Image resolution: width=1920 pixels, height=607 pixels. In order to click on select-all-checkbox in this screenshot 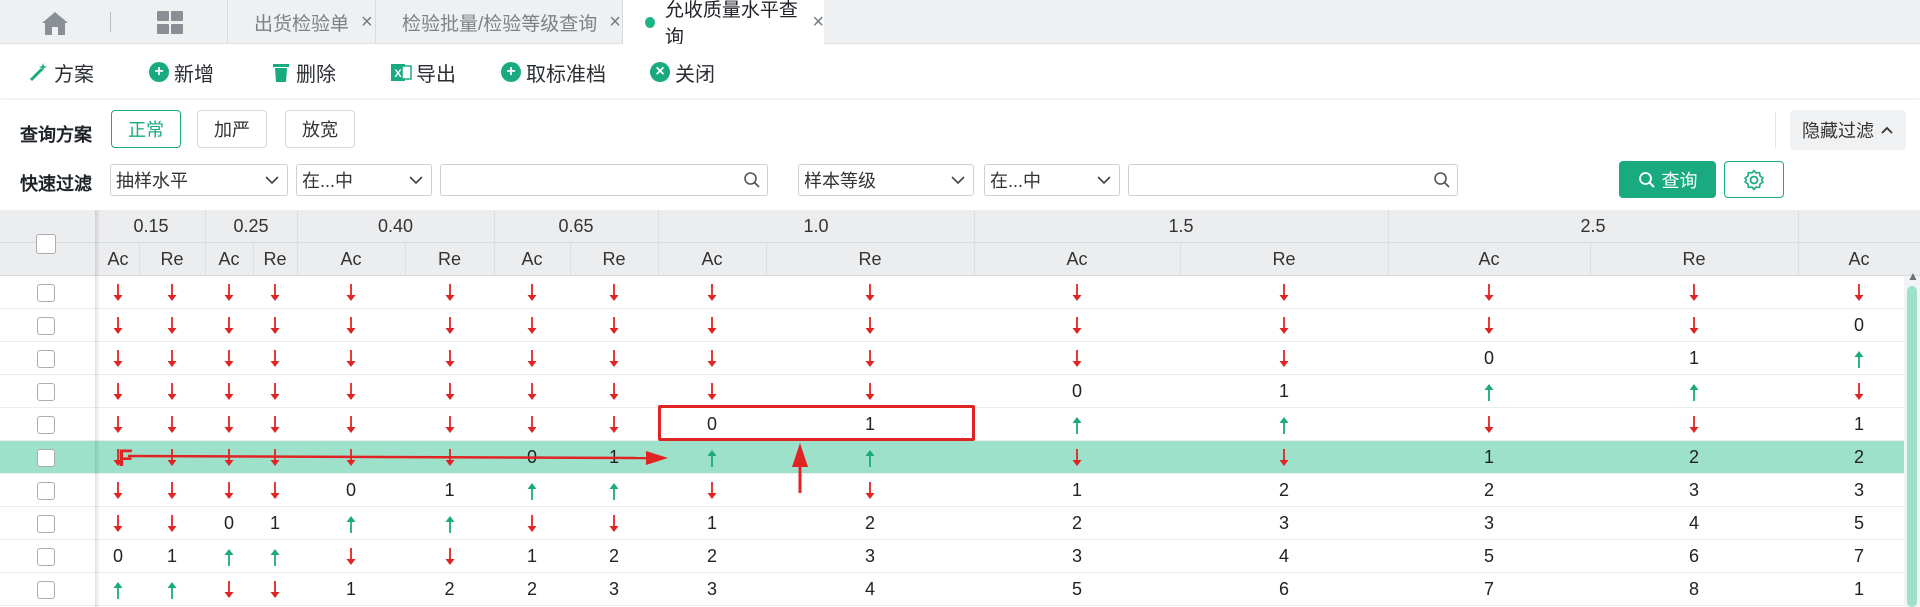, I will do `click(46, 244)`.